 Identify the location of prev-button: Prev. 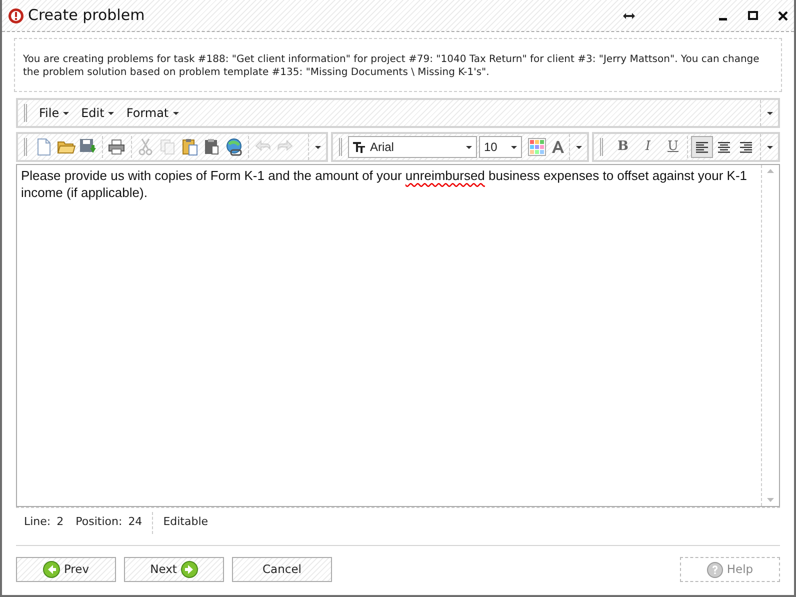
(66, 569).